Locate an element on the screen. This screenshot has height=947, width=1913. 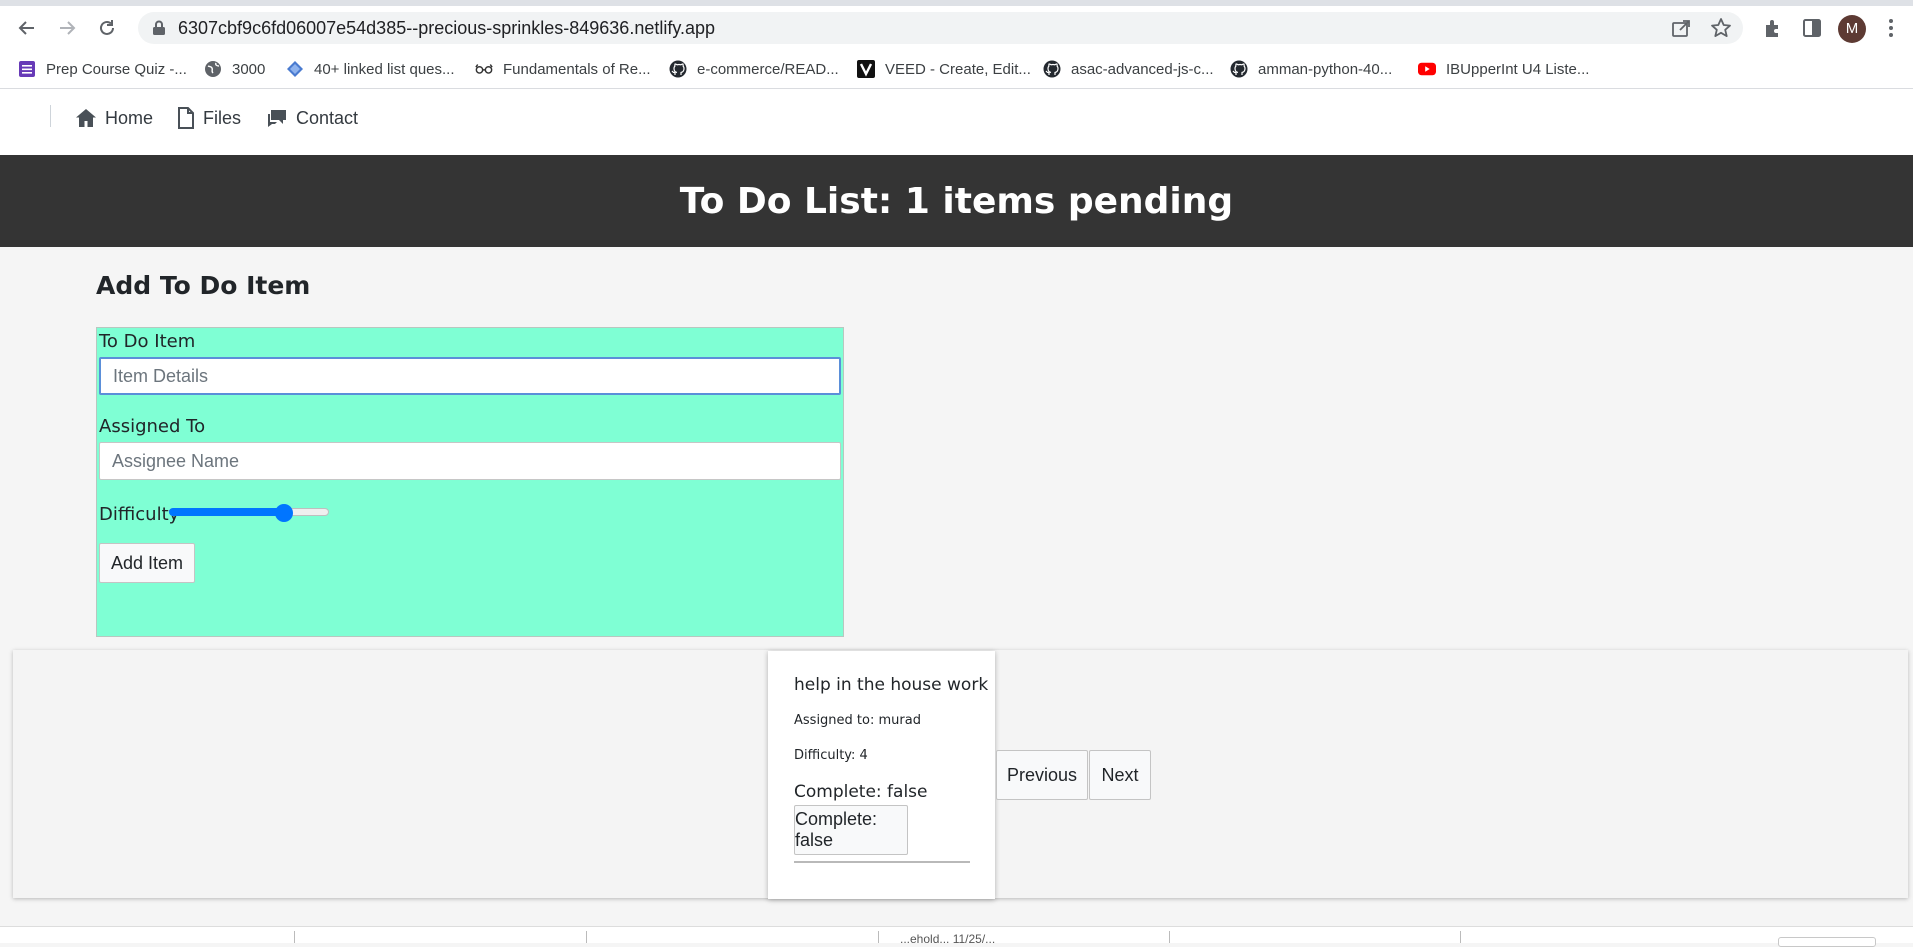
nav-contact-link: Contact is located at coordinates (312, 118).